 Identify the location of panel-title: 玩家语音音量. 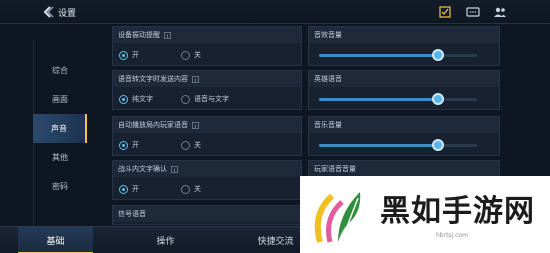
(335, 169).